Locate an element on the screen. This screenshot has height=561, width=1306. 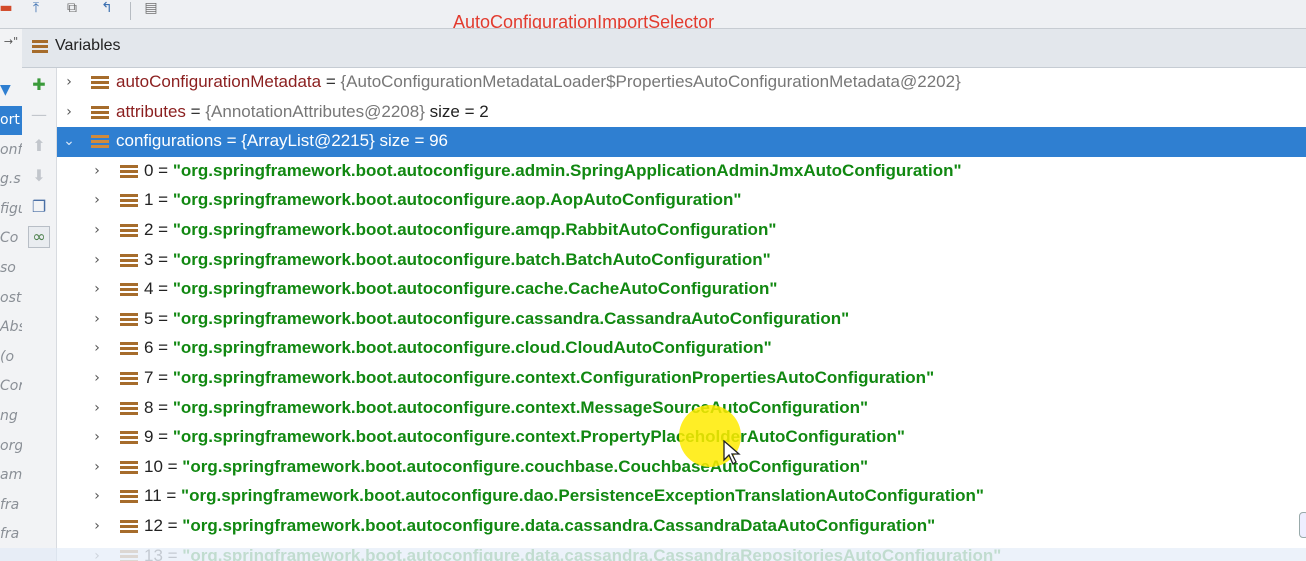
run-to-cursor-icon: ⧉ is located at coordinates (72, 8).